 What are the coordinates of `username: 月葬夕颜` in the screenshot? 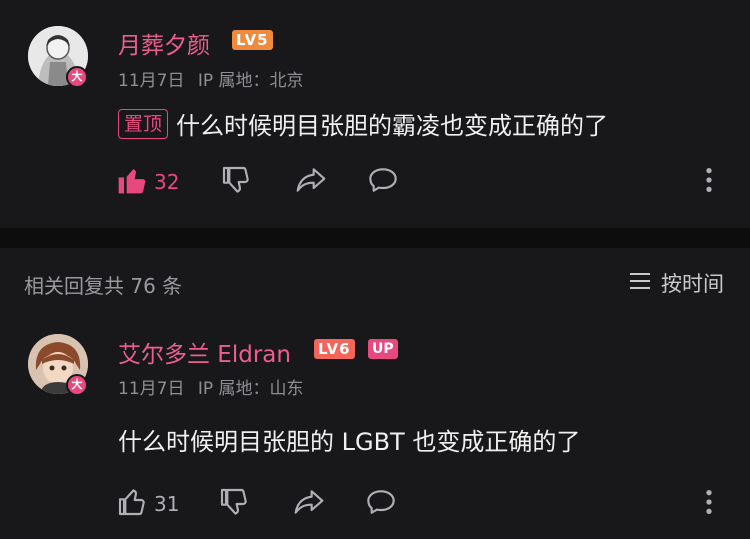 It's located at (164, 43).